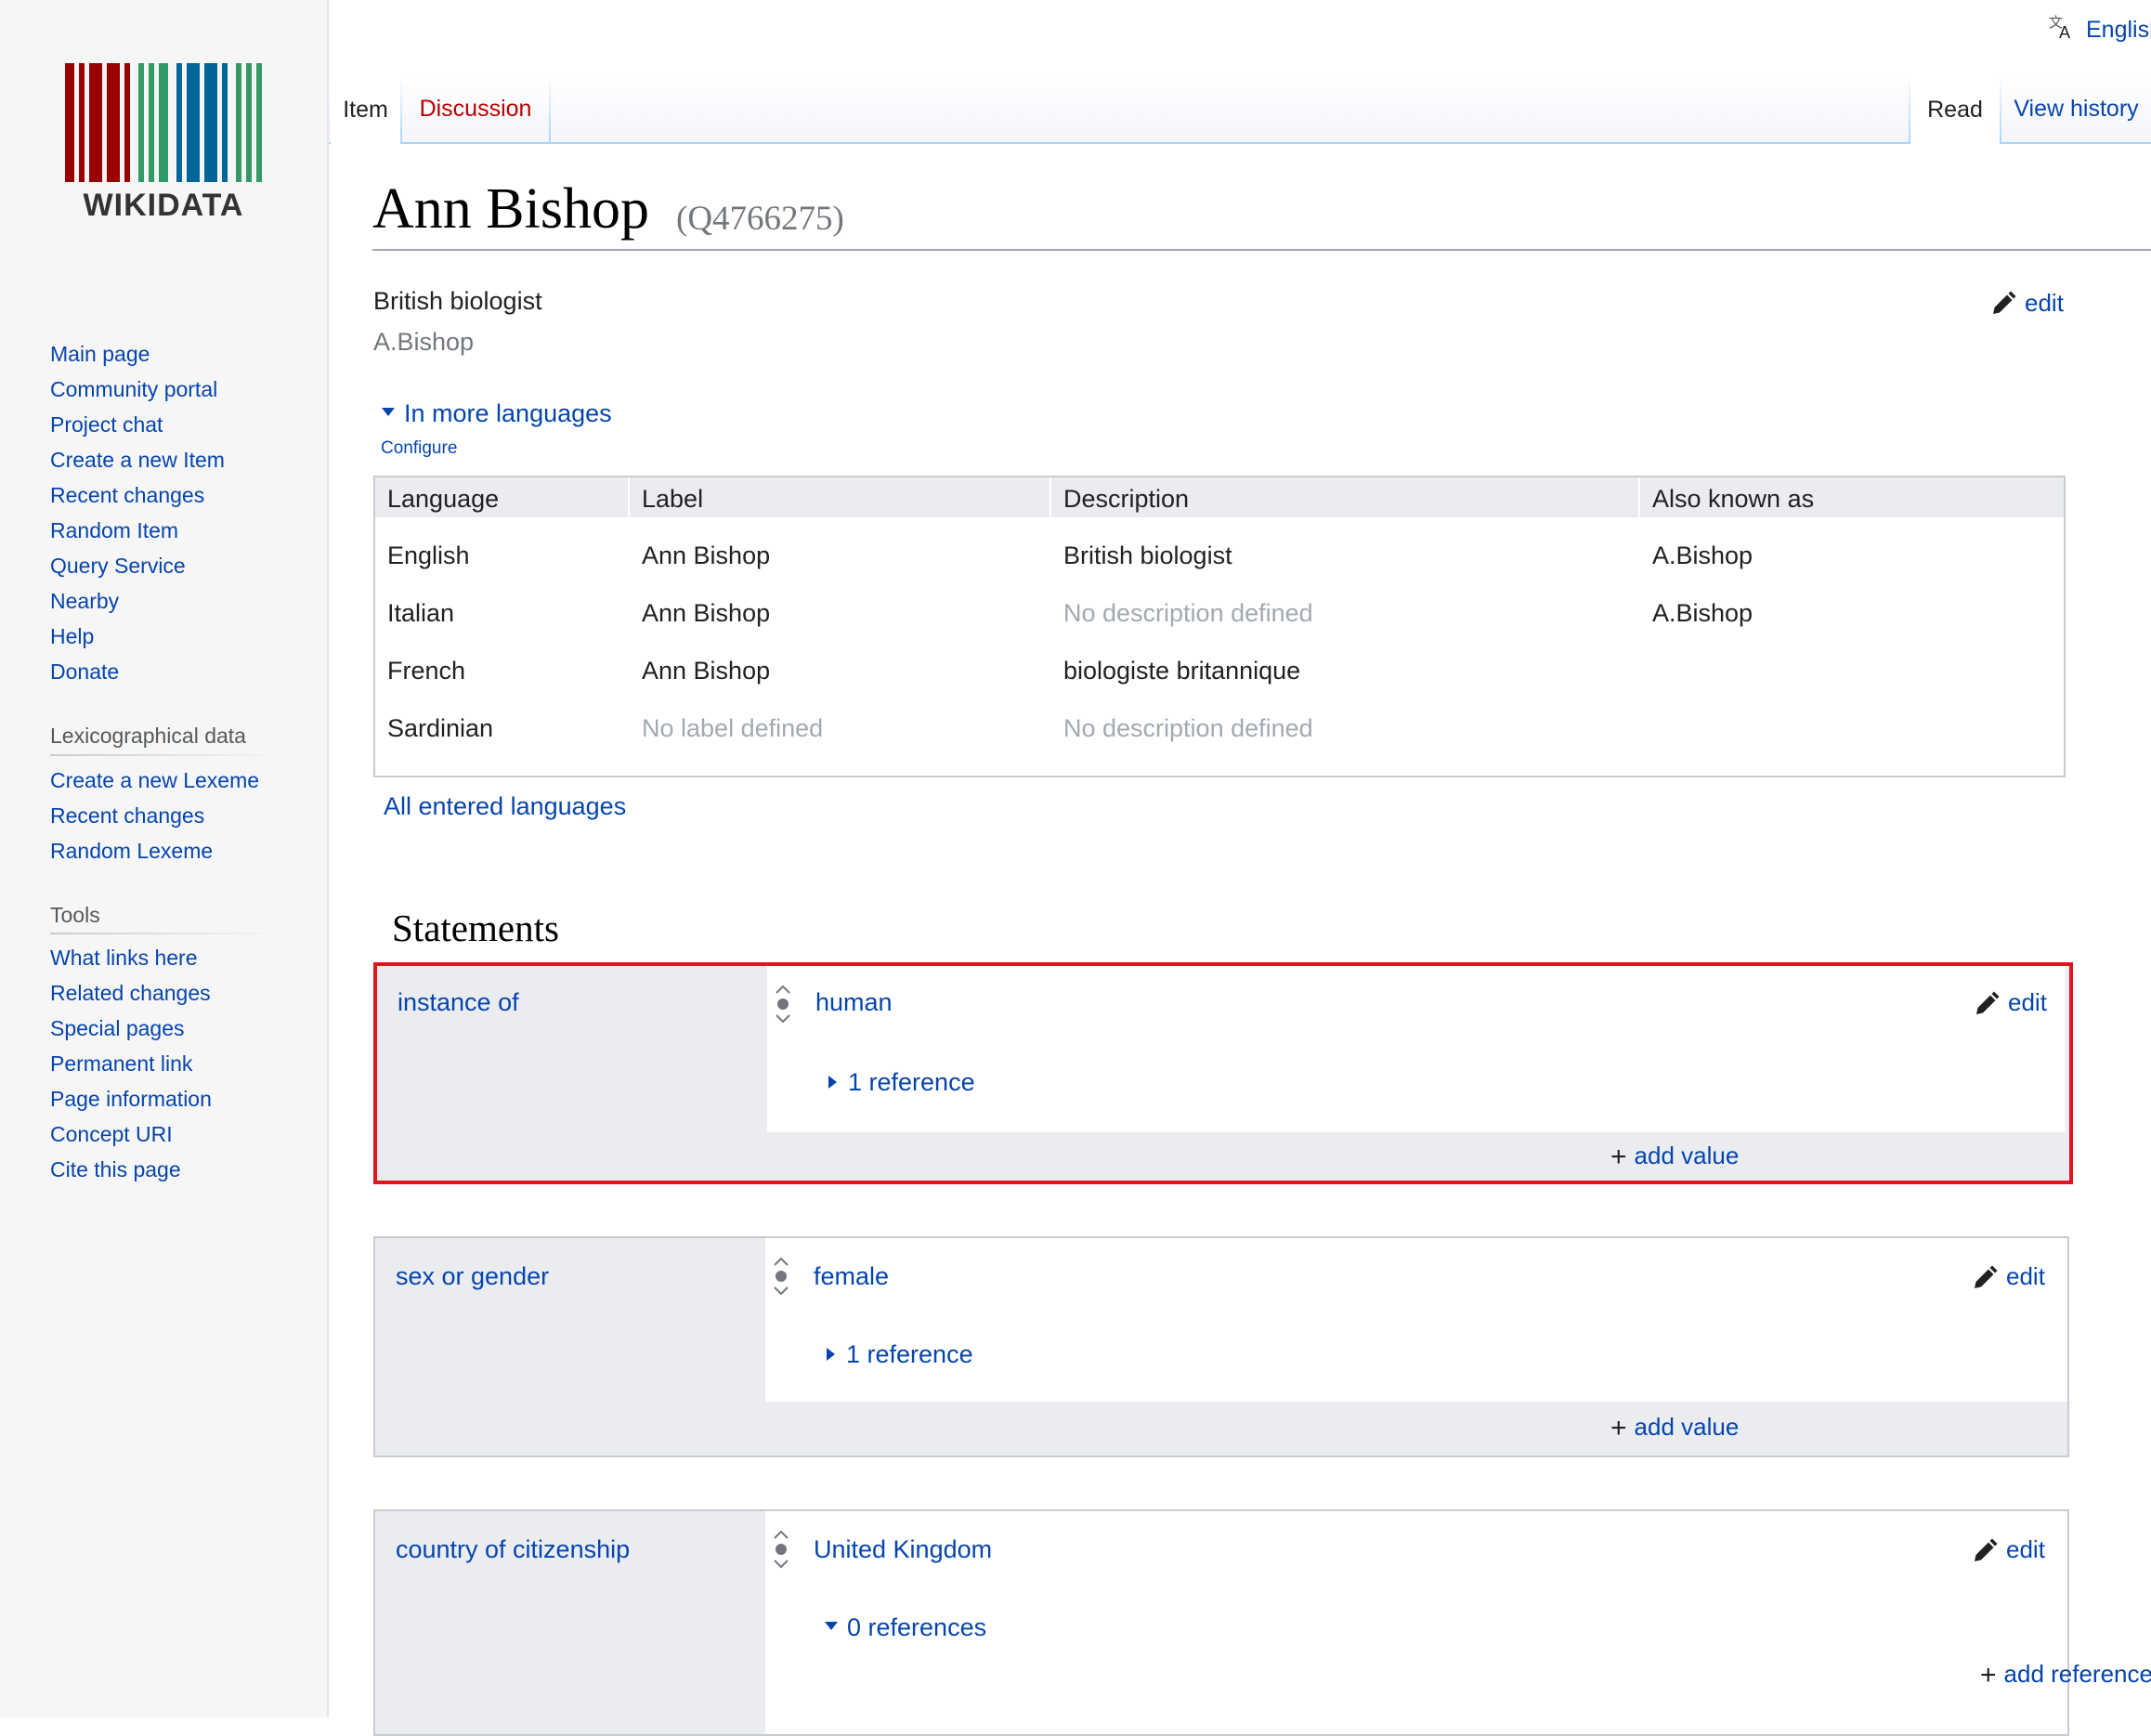  I want to click on nav-create-lexeme: Create a new Lexeme, so click(154, 780).